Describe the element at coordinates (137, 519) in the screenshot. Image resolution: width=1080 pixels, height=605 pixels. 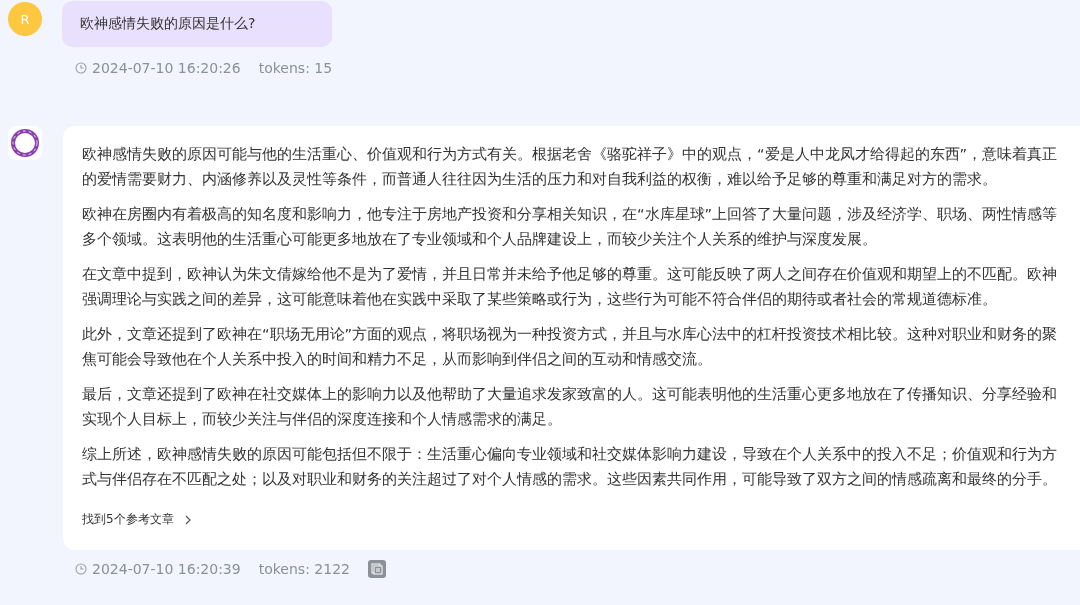
I see `references-link: 找到5个参考文章` at that location.